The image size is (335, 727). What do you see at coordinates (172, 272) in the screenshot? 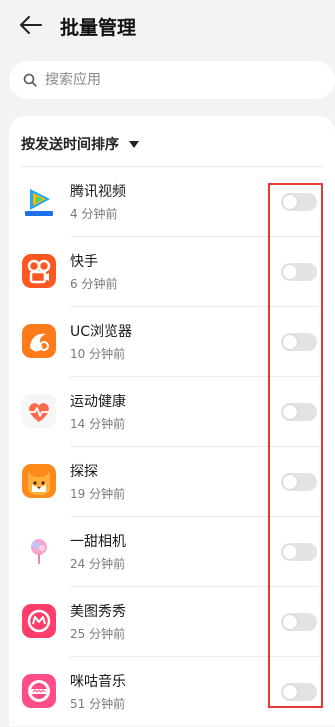
I see `list-item: 快手 6 分钟前` at bounding box center [172, 272].